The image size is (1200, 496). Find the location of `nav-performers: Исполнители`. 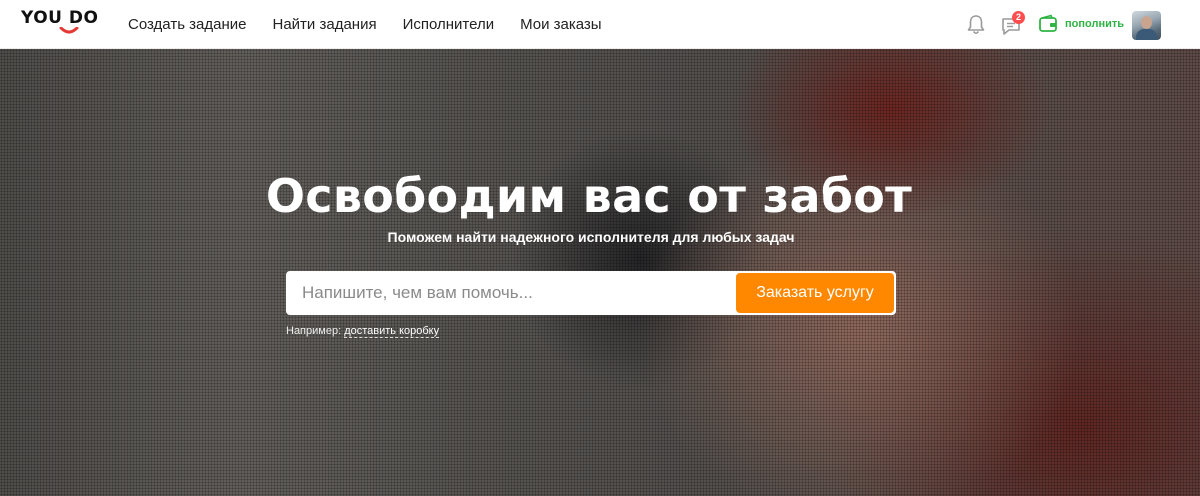

nav-performers: Исполнители is located at coordinates (449, 24).